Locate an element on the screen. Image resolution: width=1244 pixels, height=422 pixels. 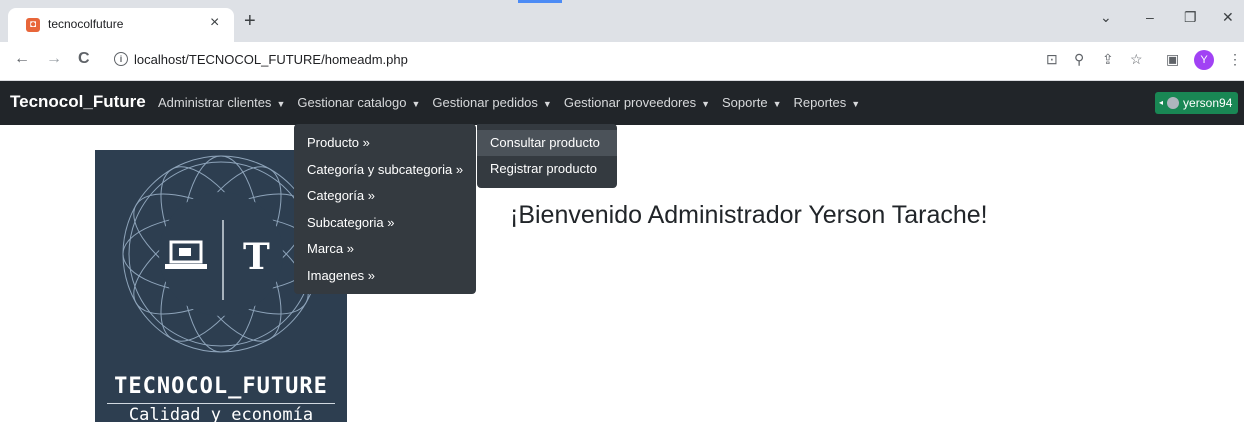
logo-subtitle: Calidad y economía is located at coordinates (221, 413).